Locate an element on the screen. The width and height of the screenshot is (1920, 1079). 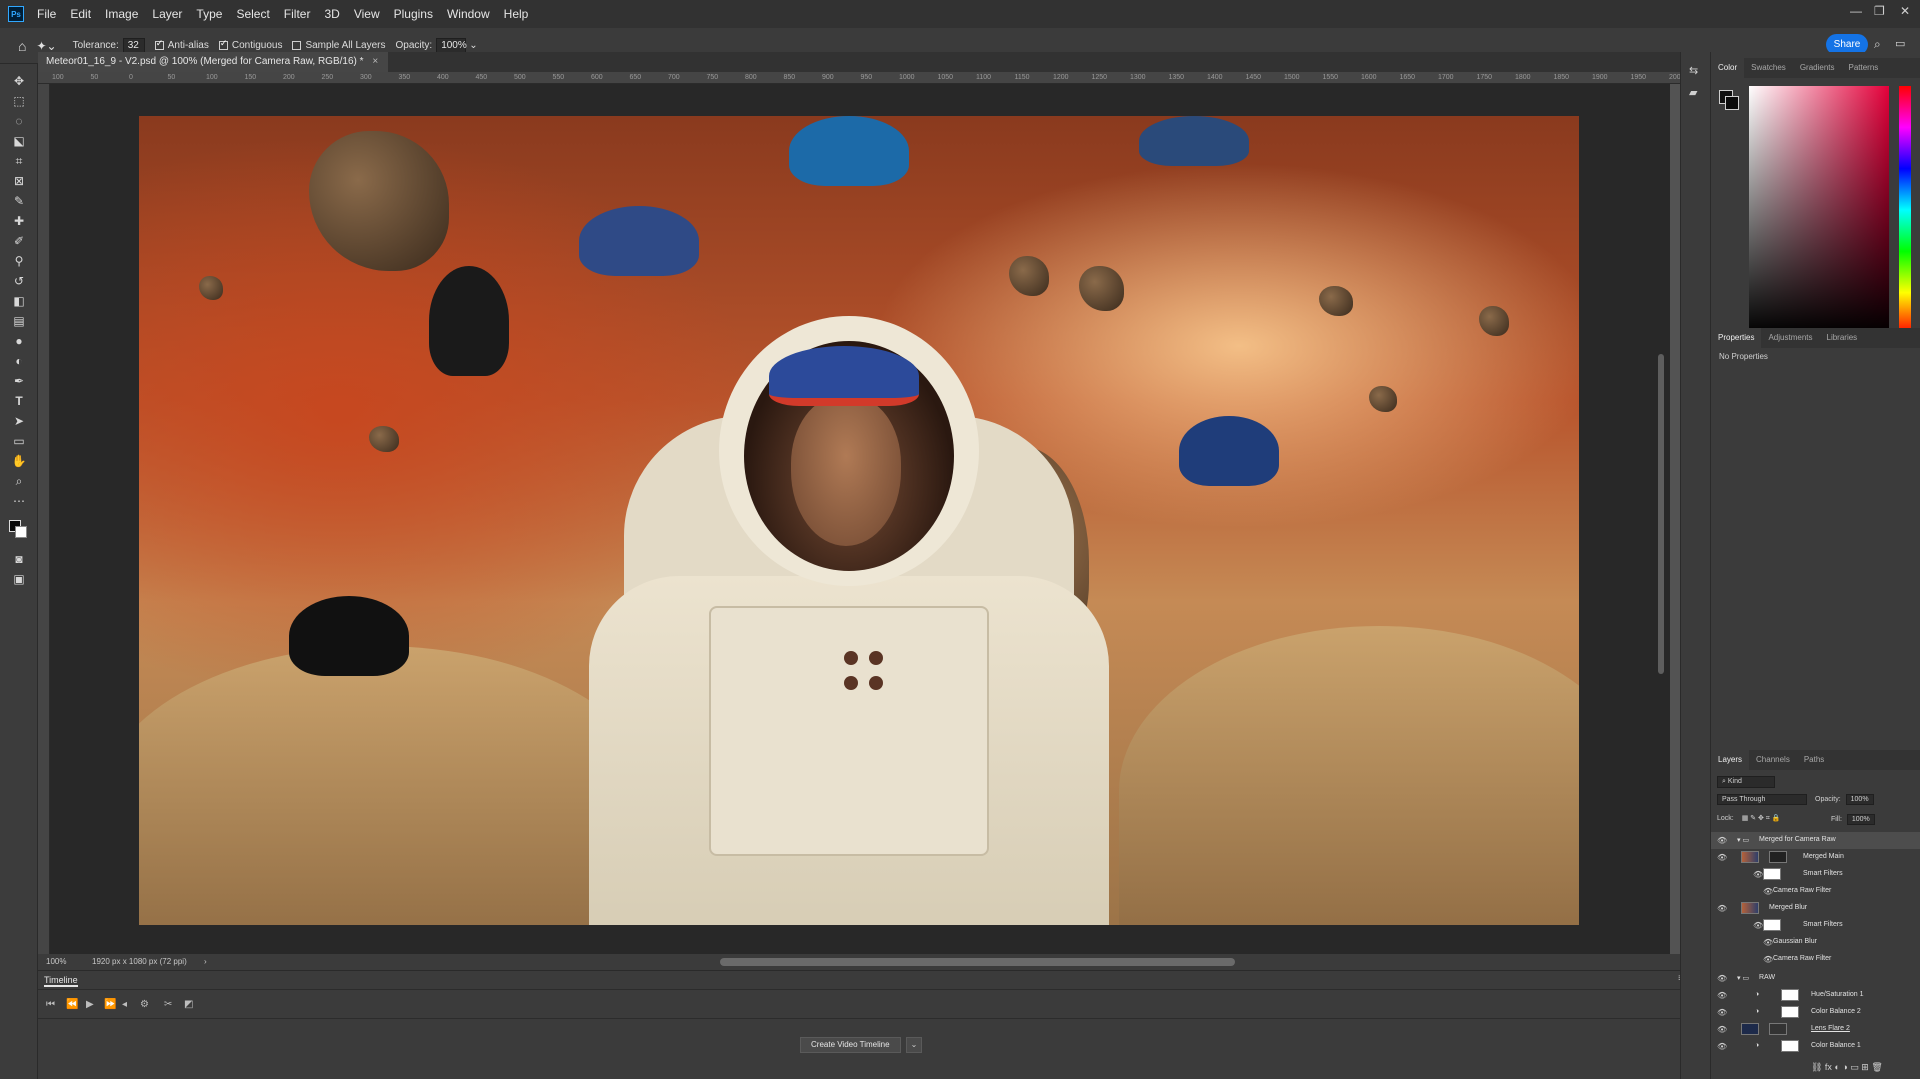
clone-stamp-tool-icon: ⚲ is located at coordinates (19, 261).